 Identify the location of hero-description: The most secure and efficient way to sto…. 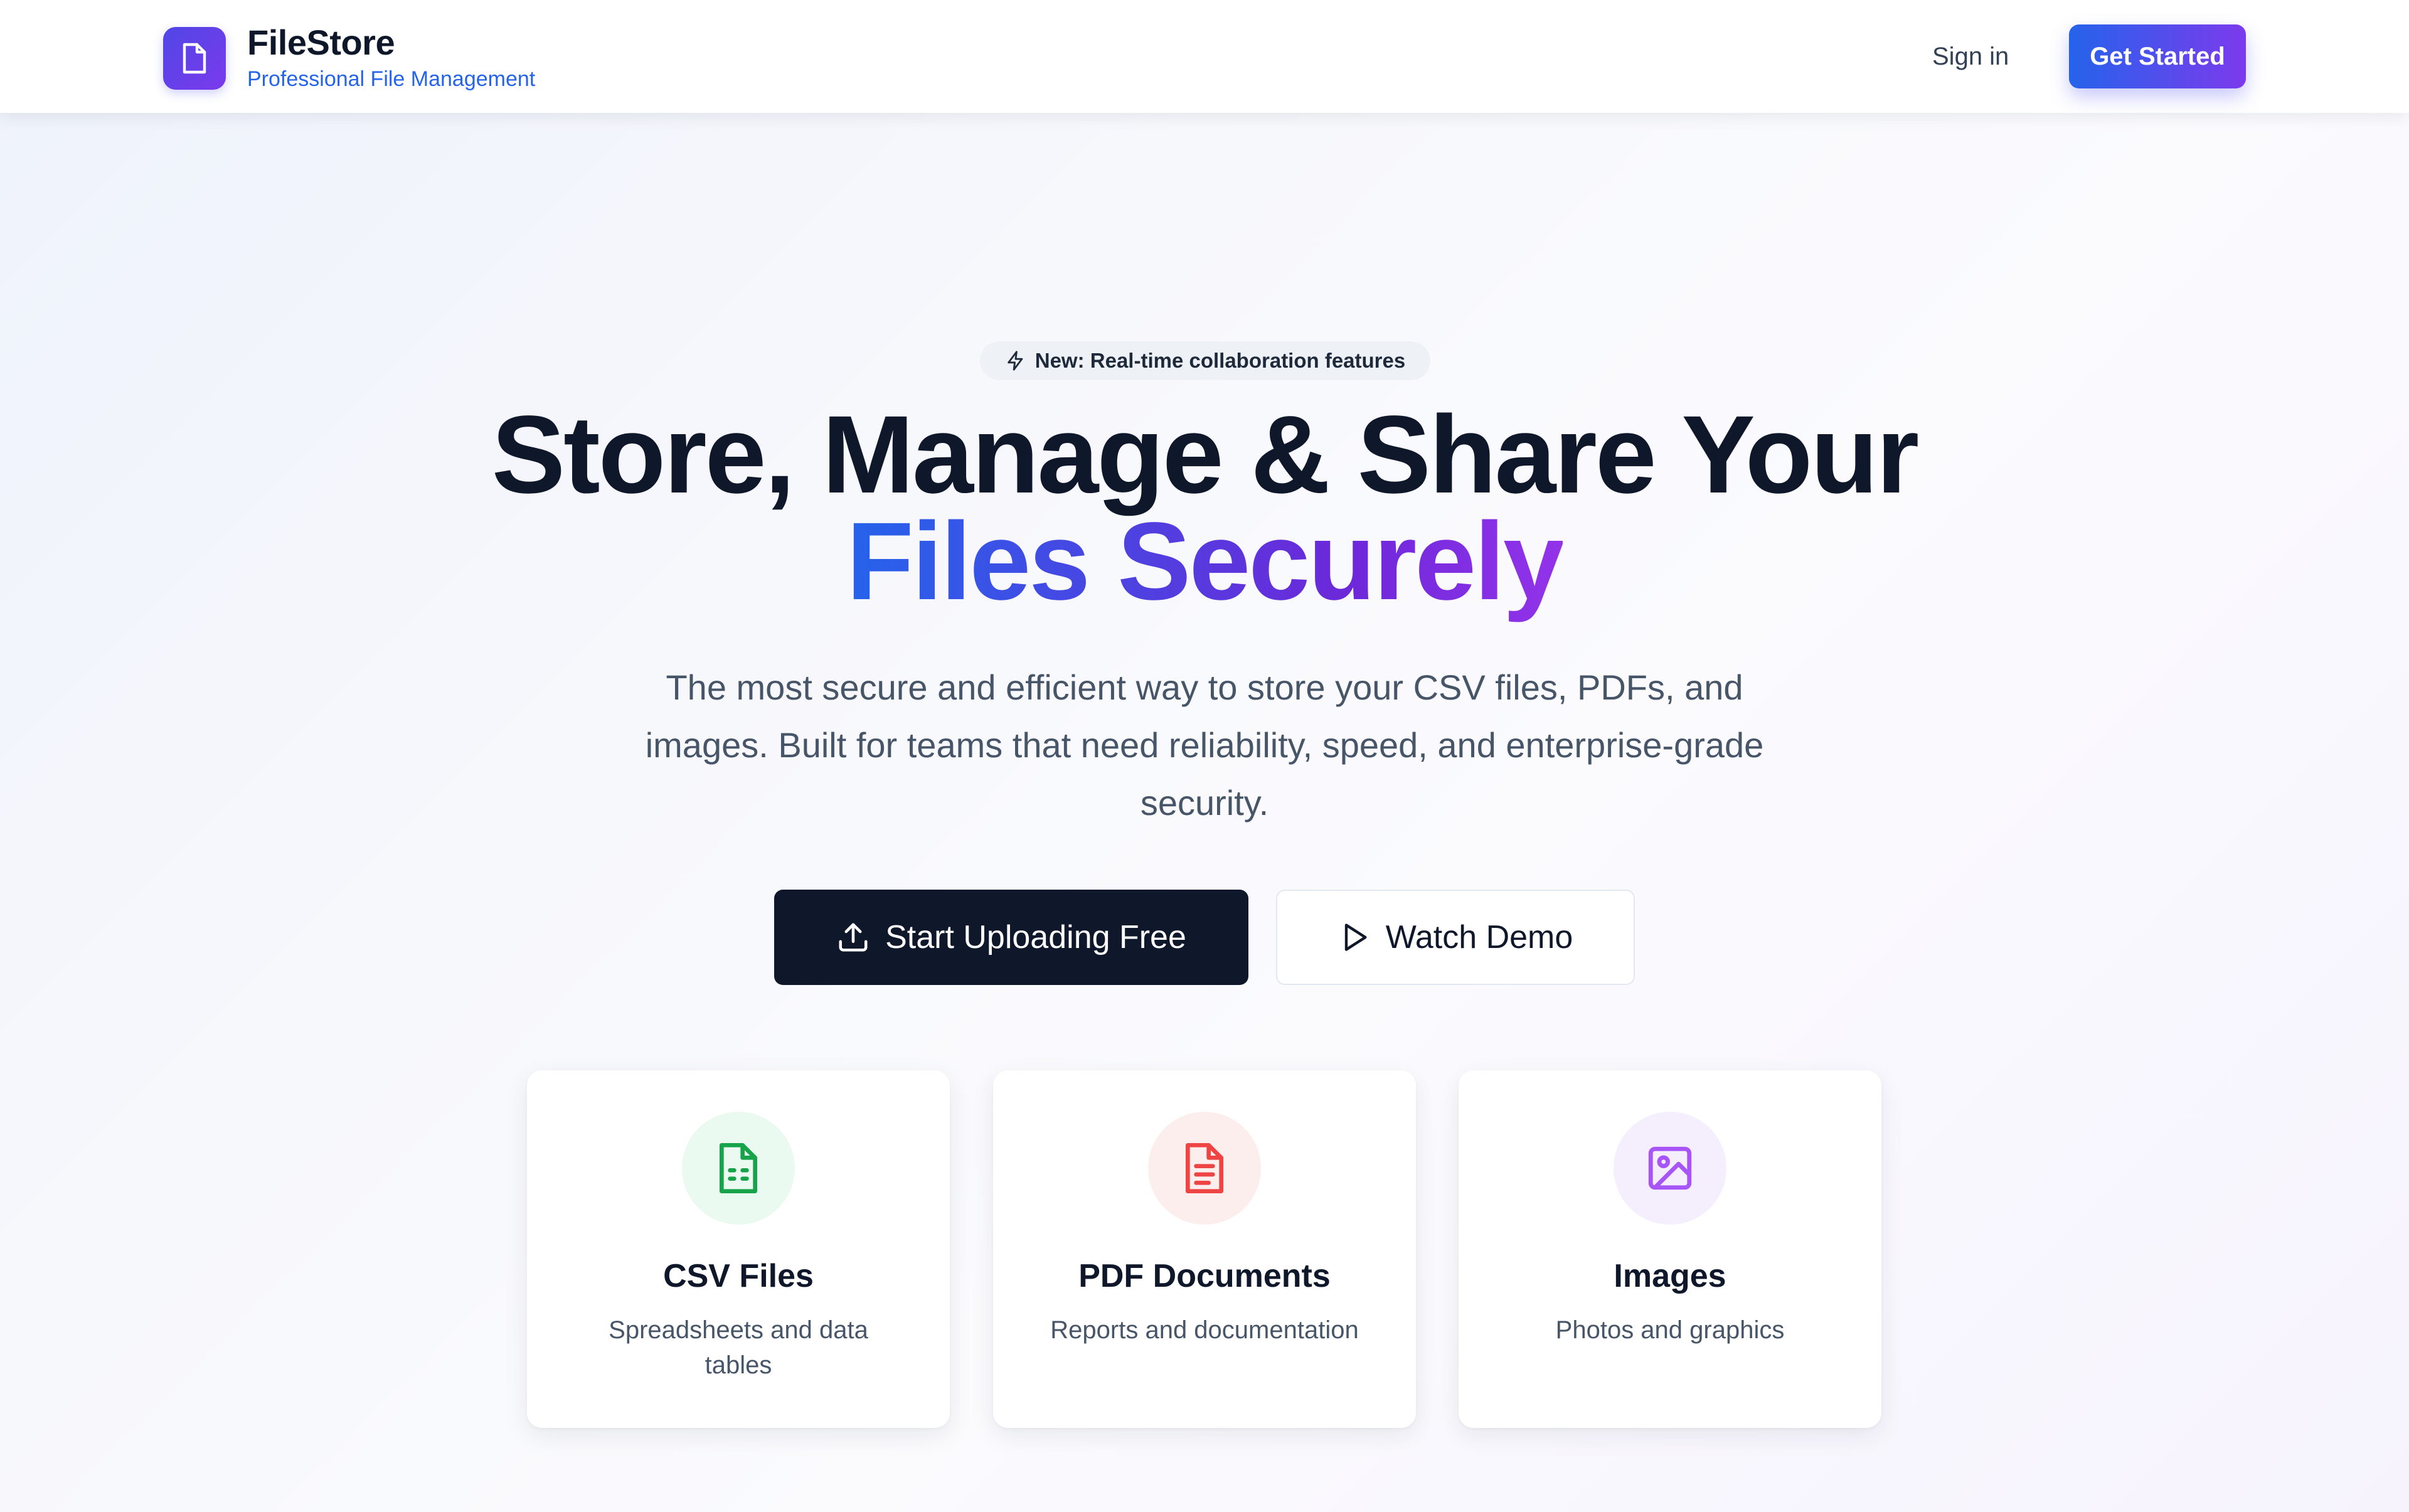
(1204, 745).